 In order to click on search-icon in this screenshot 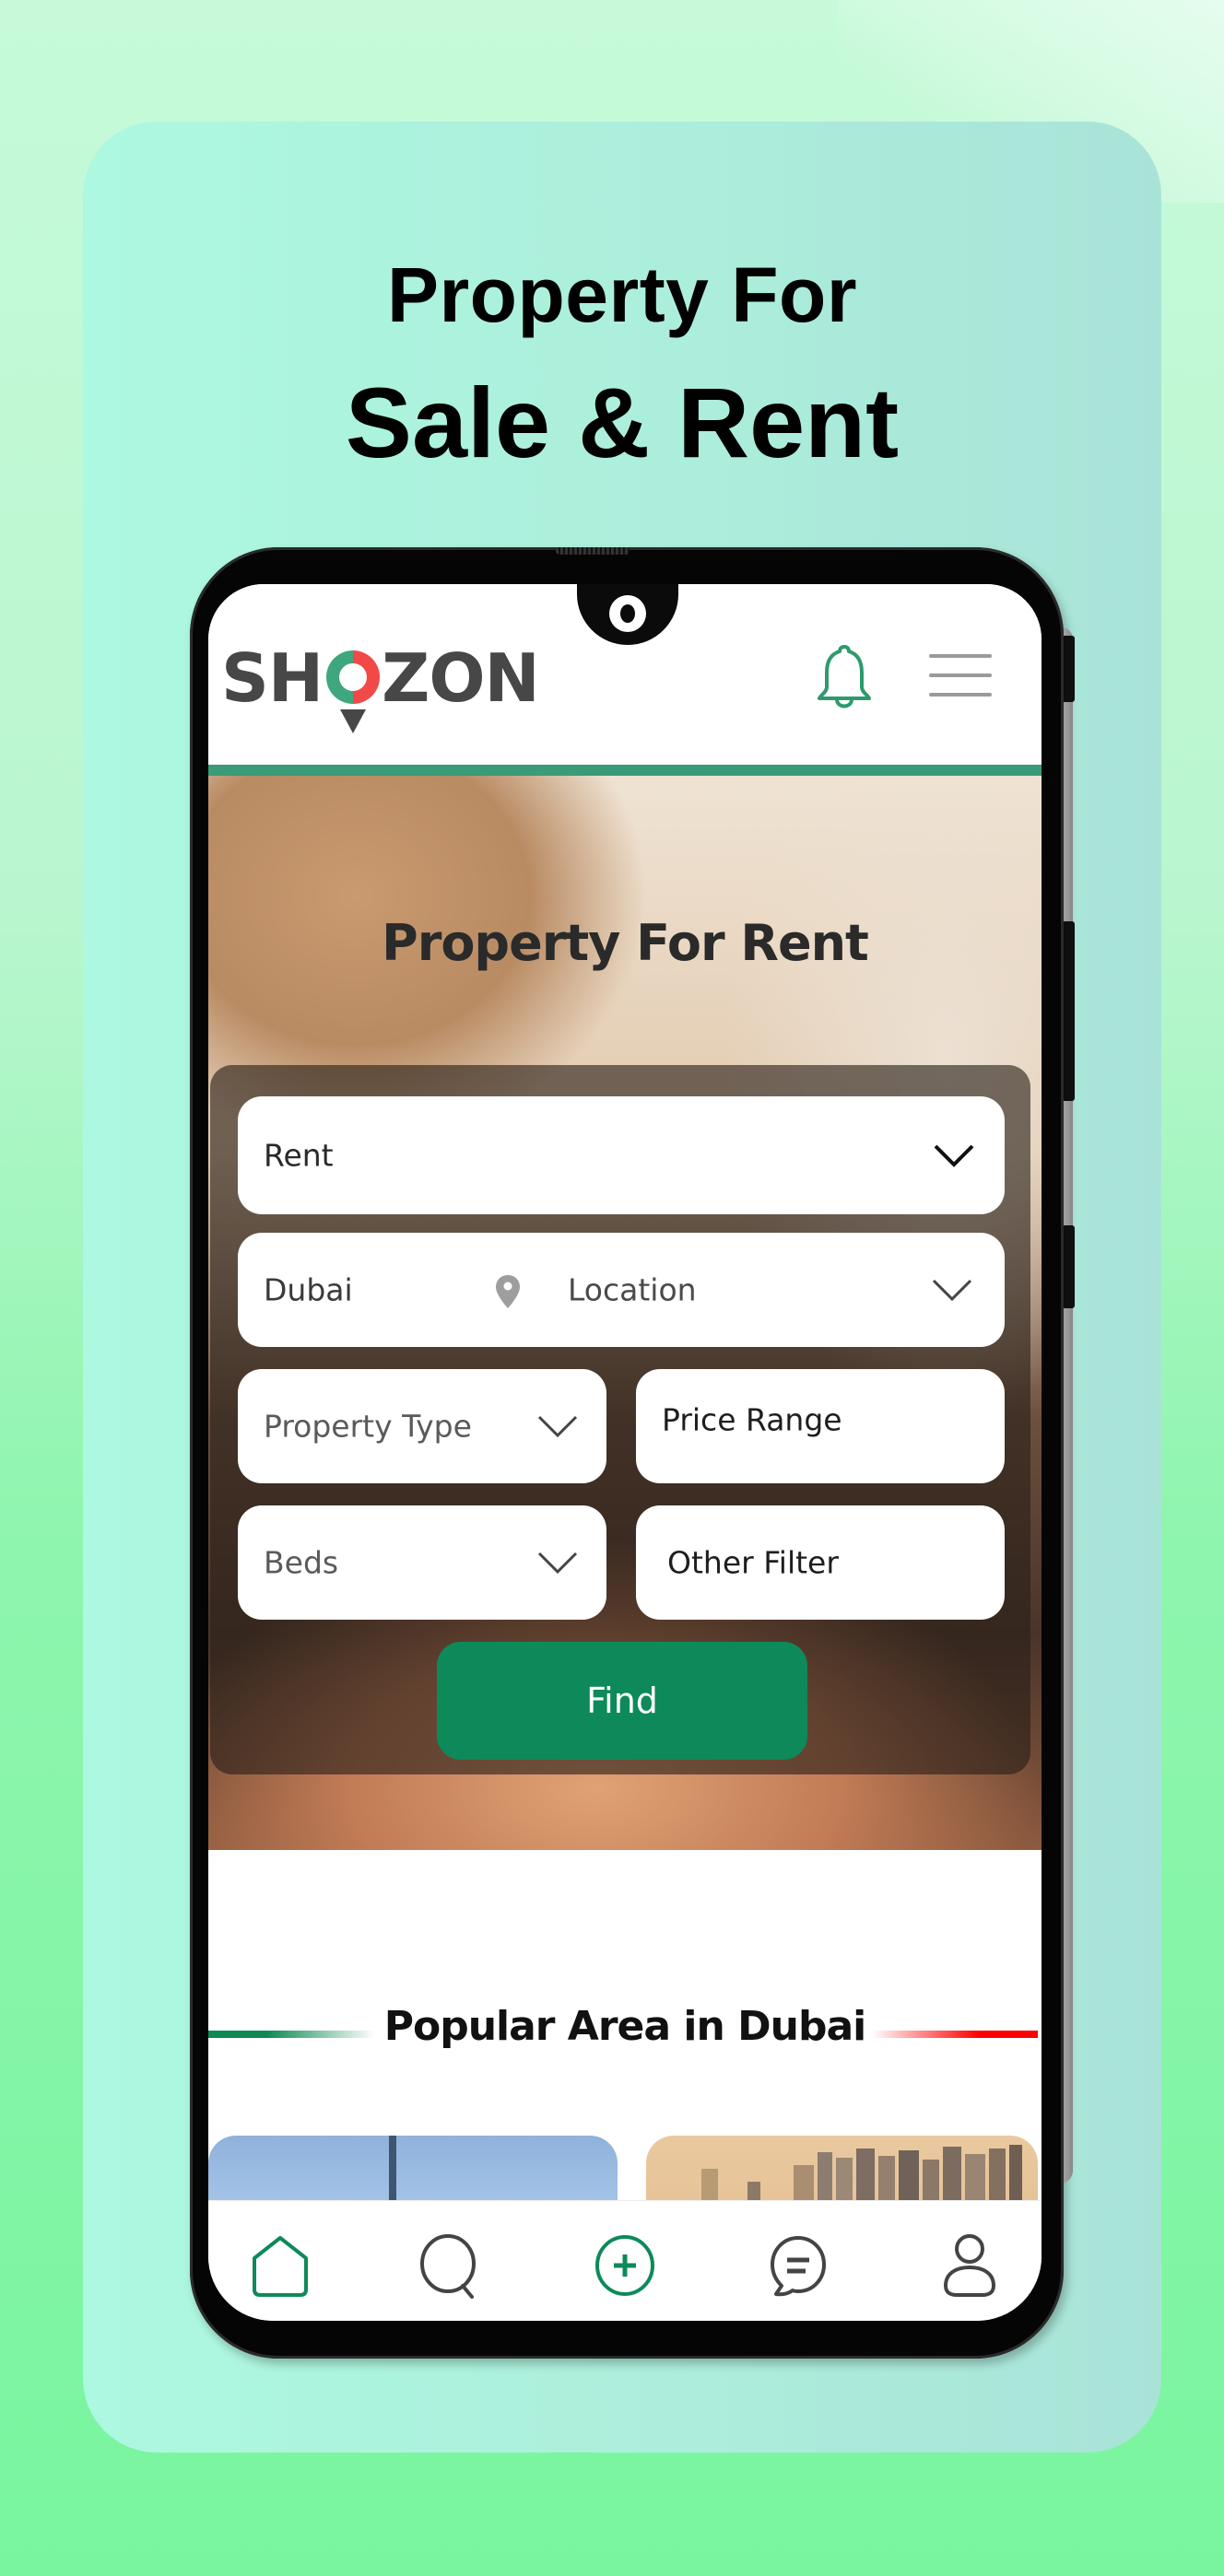, I will do `click(448, 2266)`.